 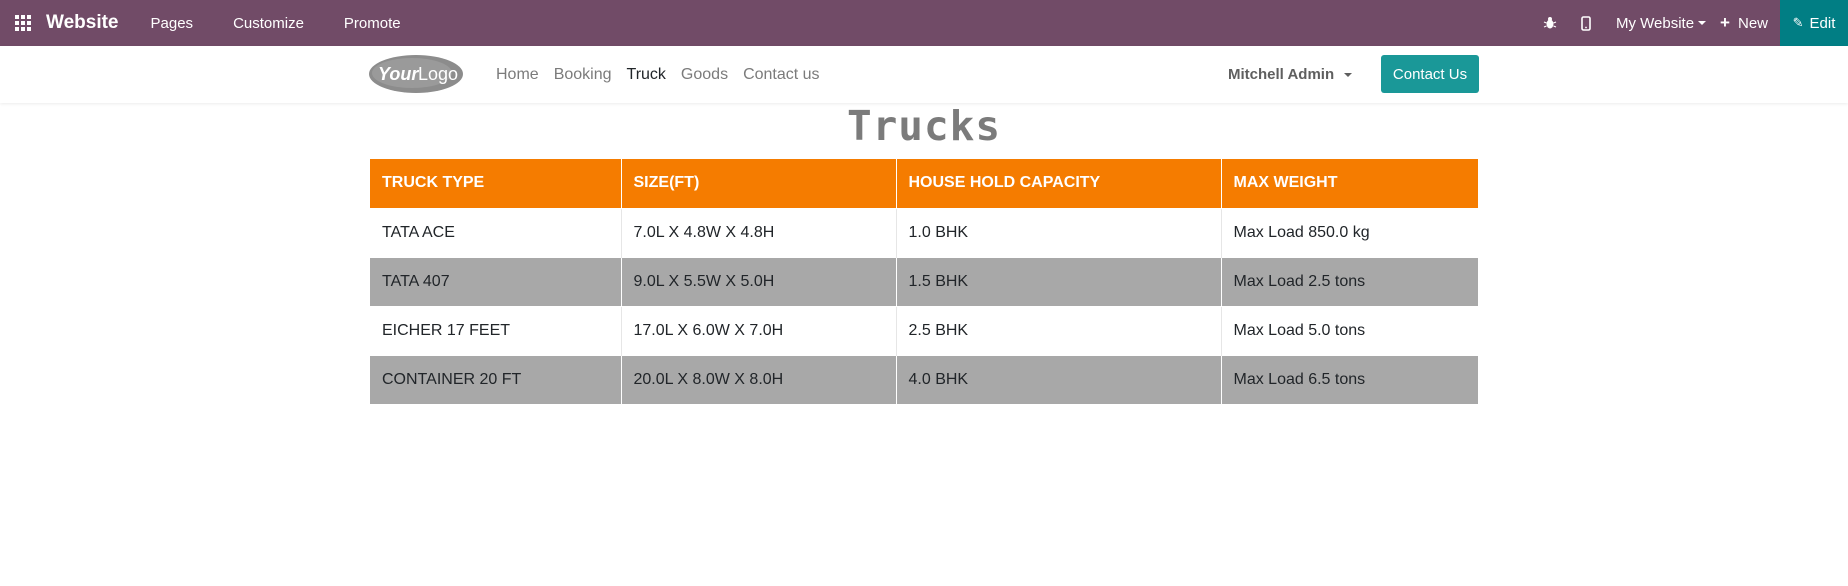 What do you see at coordinates (1655, 23) in the screenshot?
I see `my-website-label: My Website` at bounding box center [1655, 23].